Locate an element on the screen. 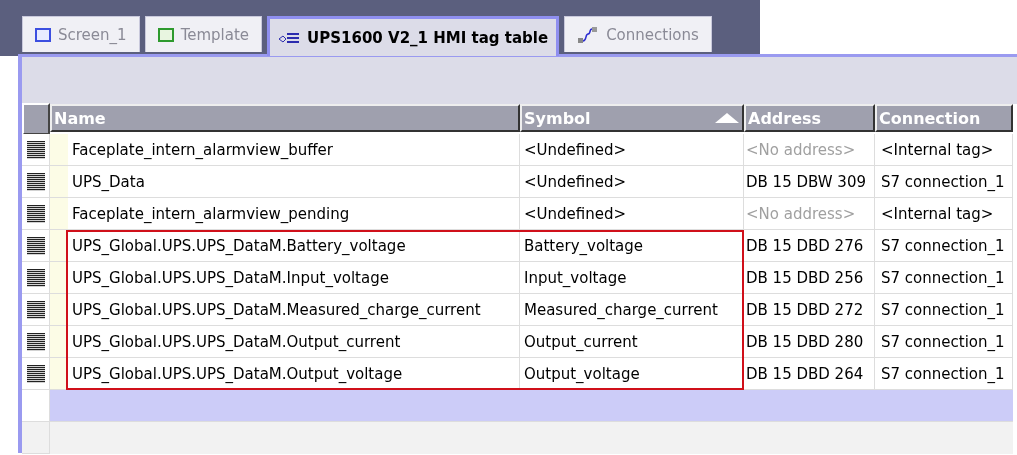 This screenshot has width=1017, height=455. tab: Template is located at coordinates (203, 34).